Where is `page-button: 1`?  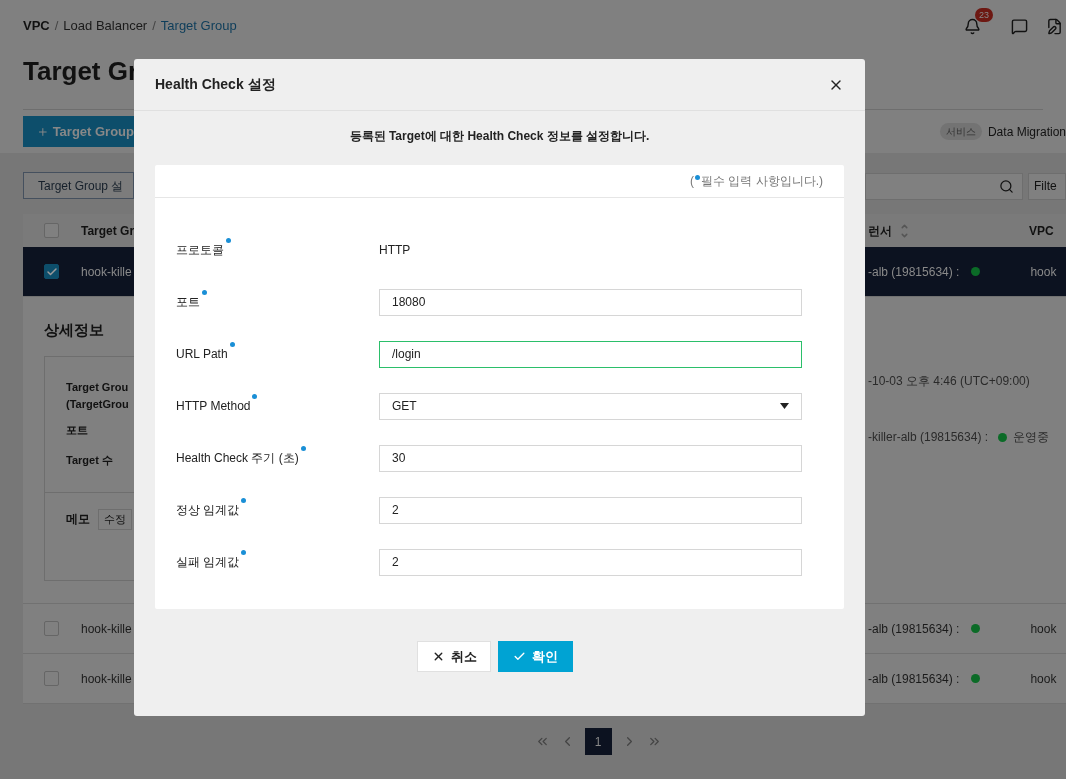
page-button: 1 is located at coordinates (598, 741).